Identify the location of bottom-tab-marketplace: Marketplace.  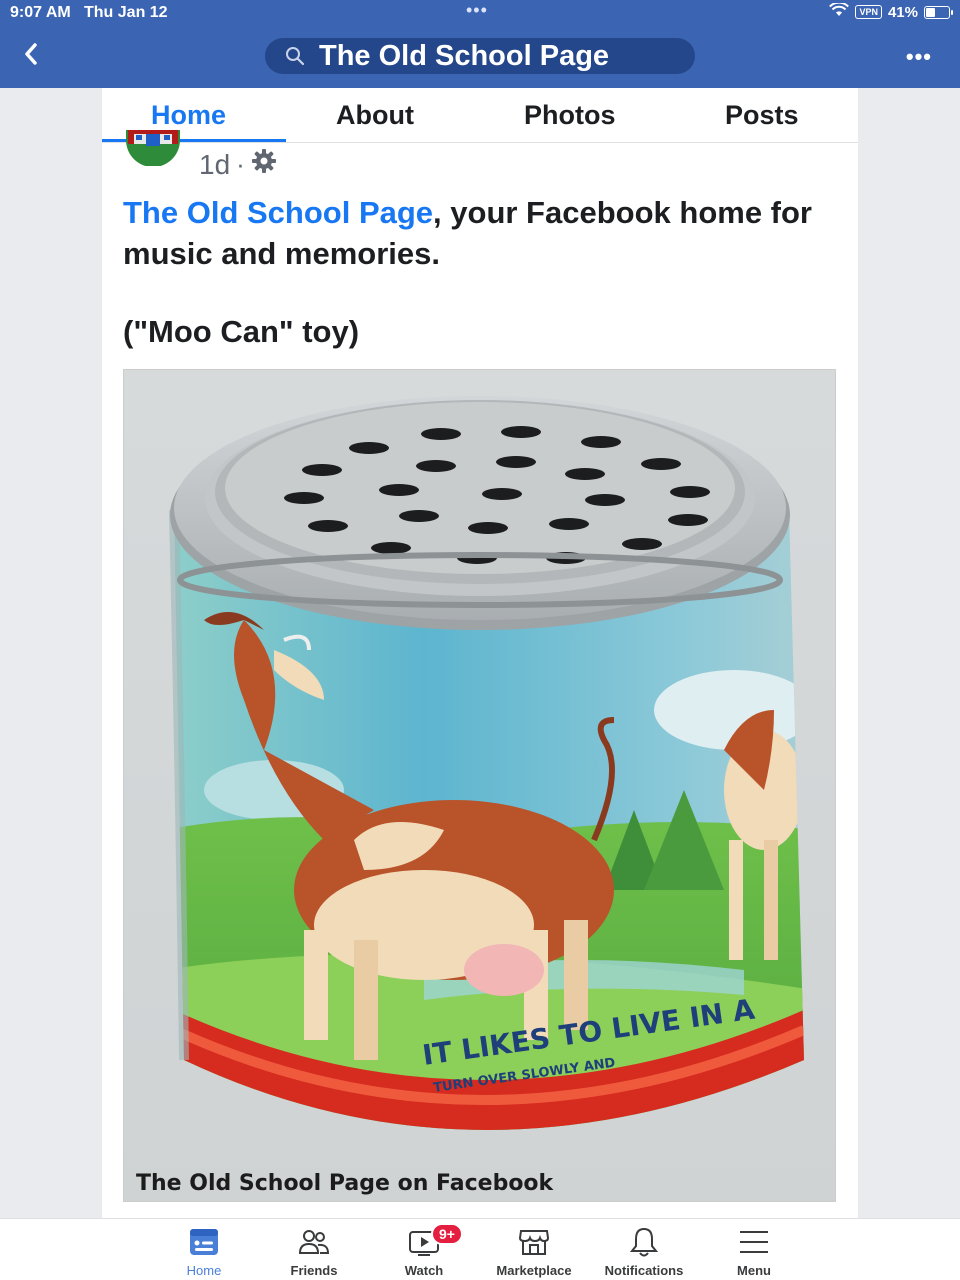
(534, 1251).